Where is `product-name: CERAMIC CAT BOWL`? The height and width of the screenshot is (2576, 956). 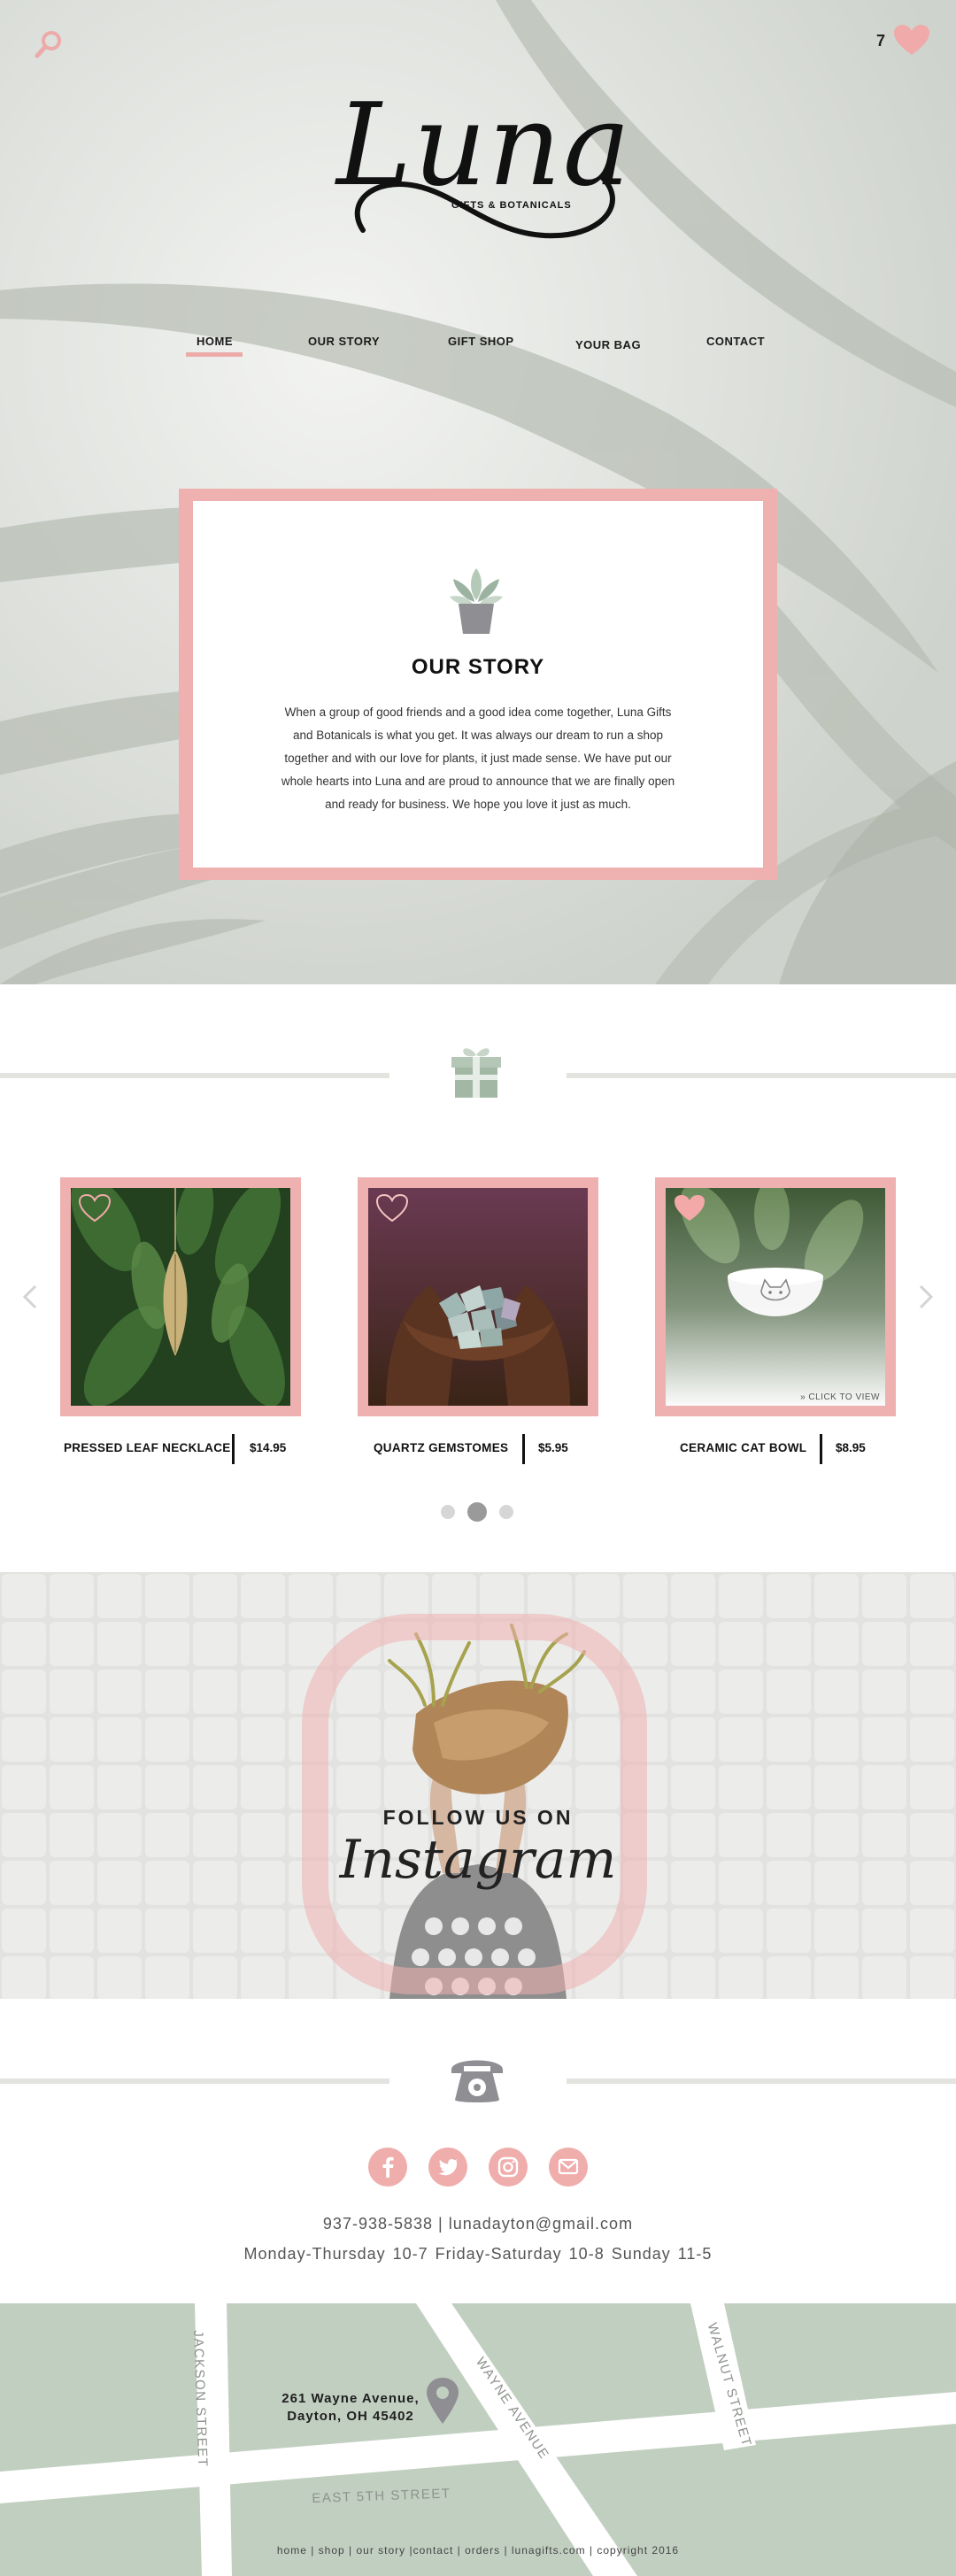 product-name: CERAMIC CAT BOWL is located at coordinates (743, 1447).